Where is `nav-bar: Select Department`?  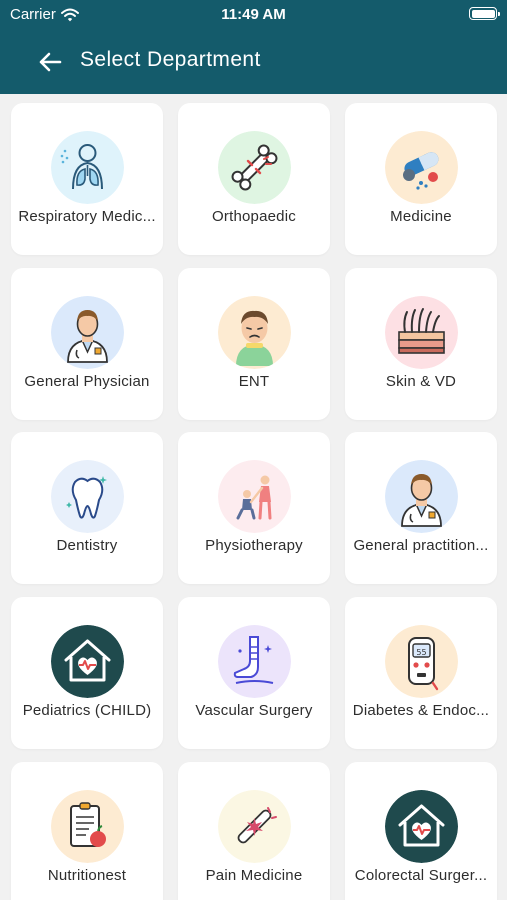
nav-bar: Select Department is located at coordinates (253, 62).